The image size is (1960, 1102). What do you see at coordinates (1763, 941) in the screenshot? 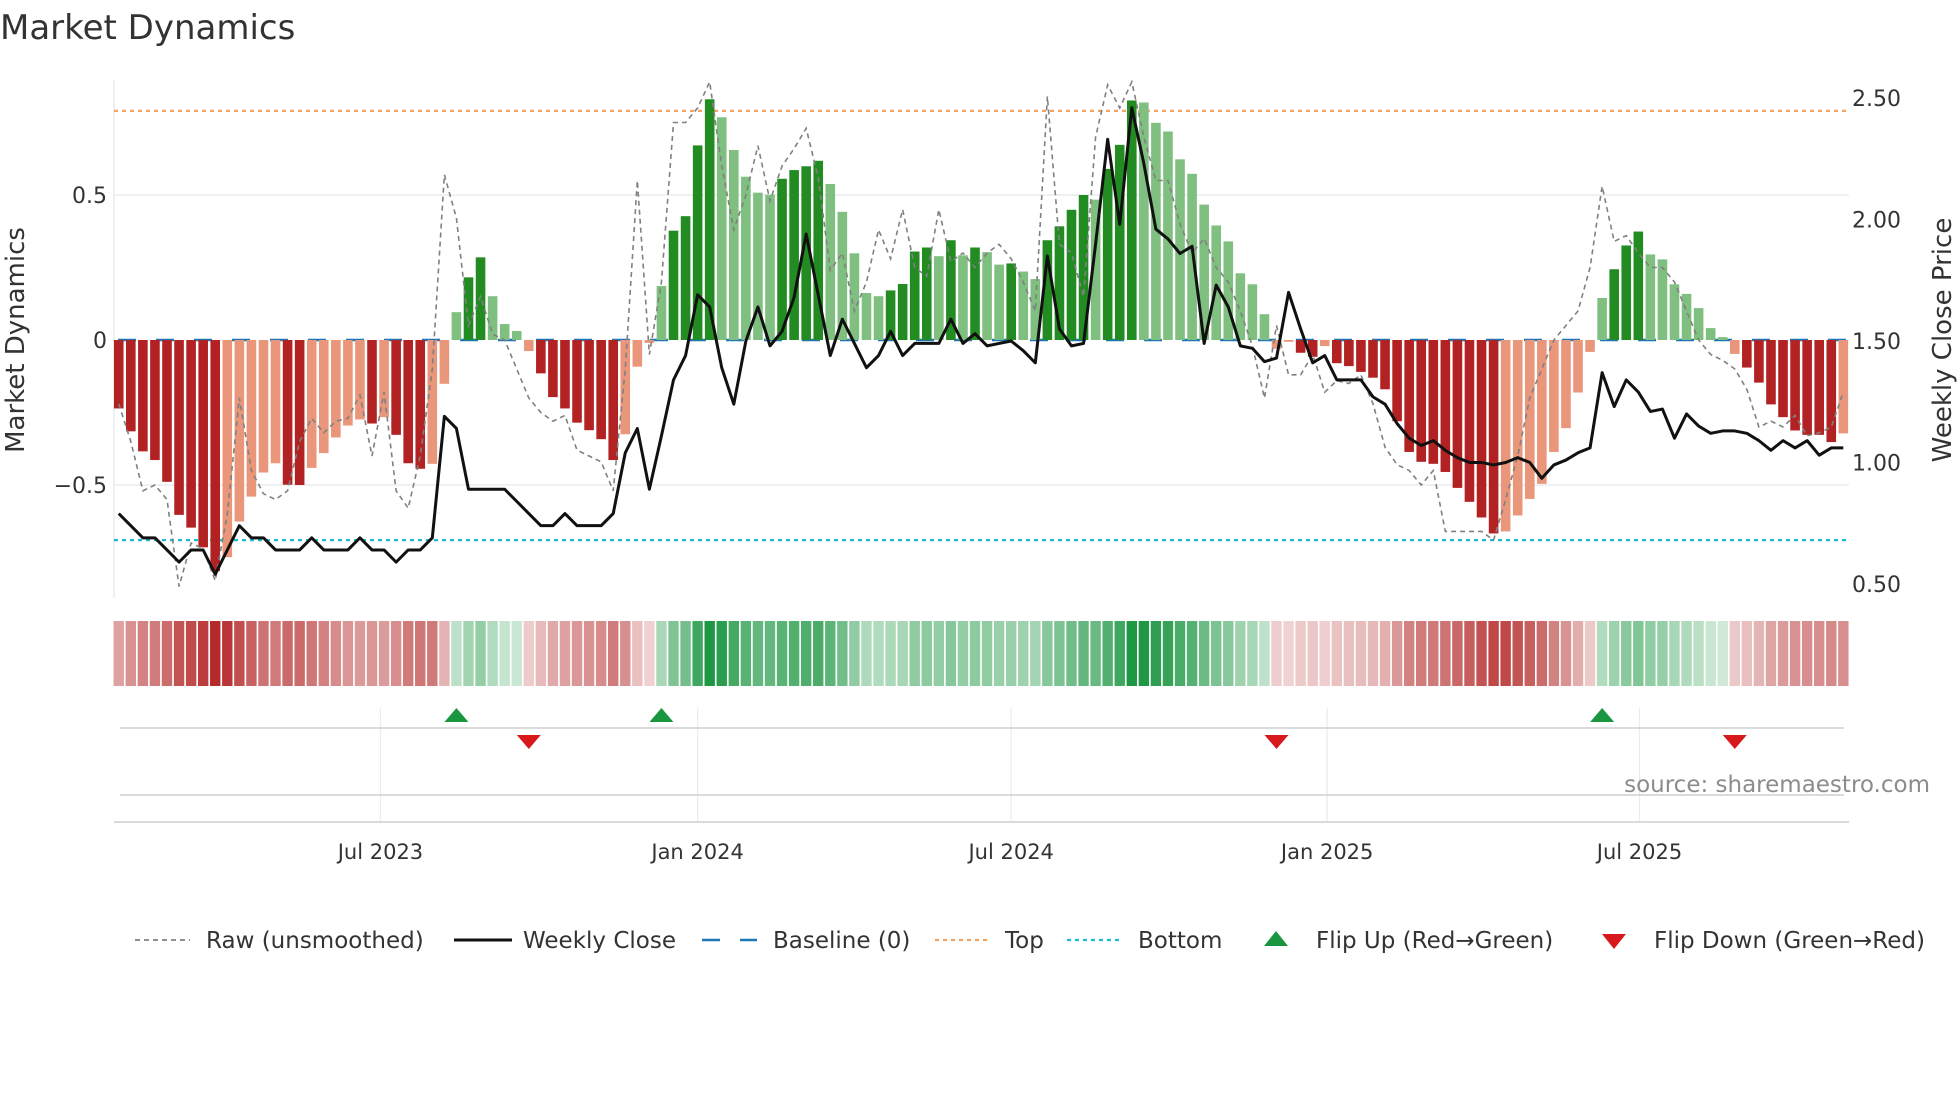
I see `legend-item-flip_down: Flip Down (Green→Red)` at bounding box center [1763, 941].